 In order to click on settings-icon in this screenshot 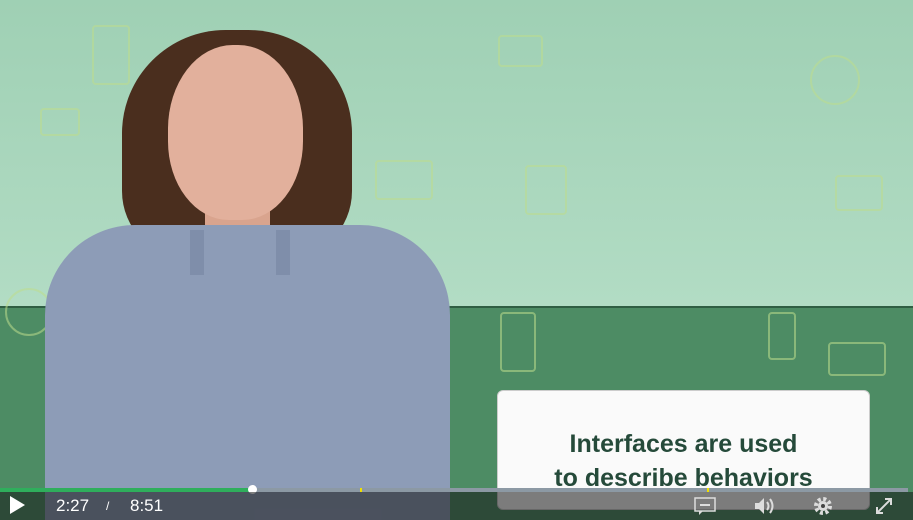, I will do `click(823, 506)`.